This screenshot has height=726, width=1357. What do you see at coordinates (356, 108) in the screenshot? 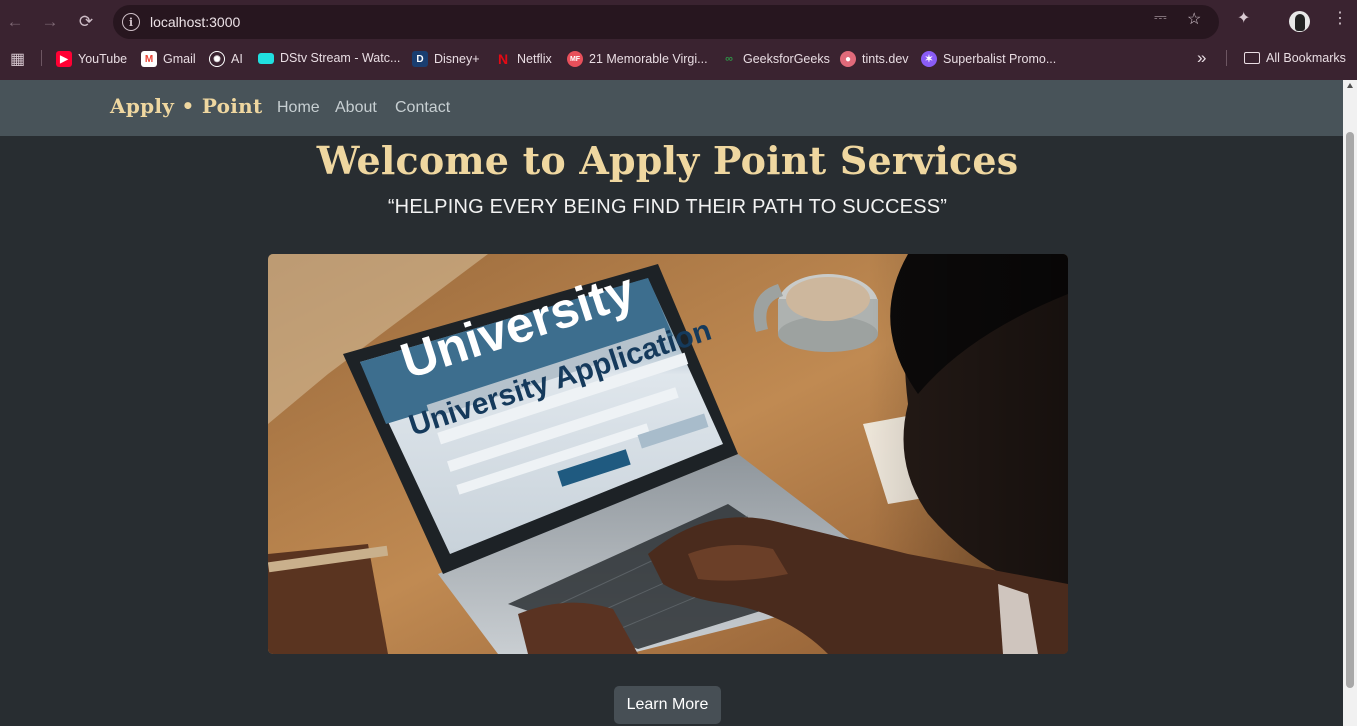
I see `nav-about-link: About` at bounding box center [356, 108].